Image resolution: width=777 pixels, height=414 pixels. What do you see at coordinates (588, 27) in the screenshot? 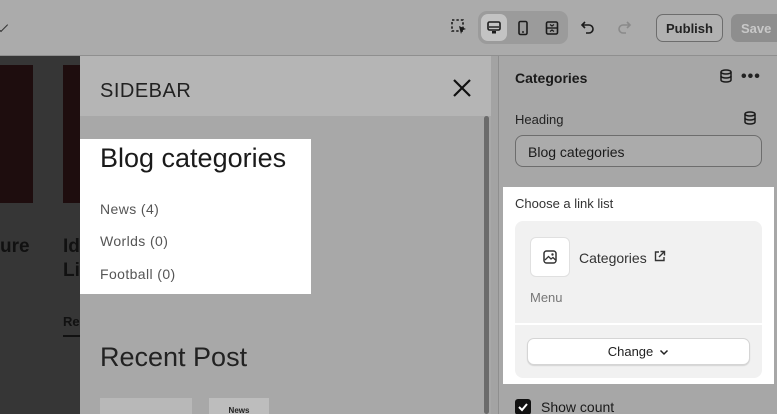
I see `undo-icon` at bounding box center [588, 27].